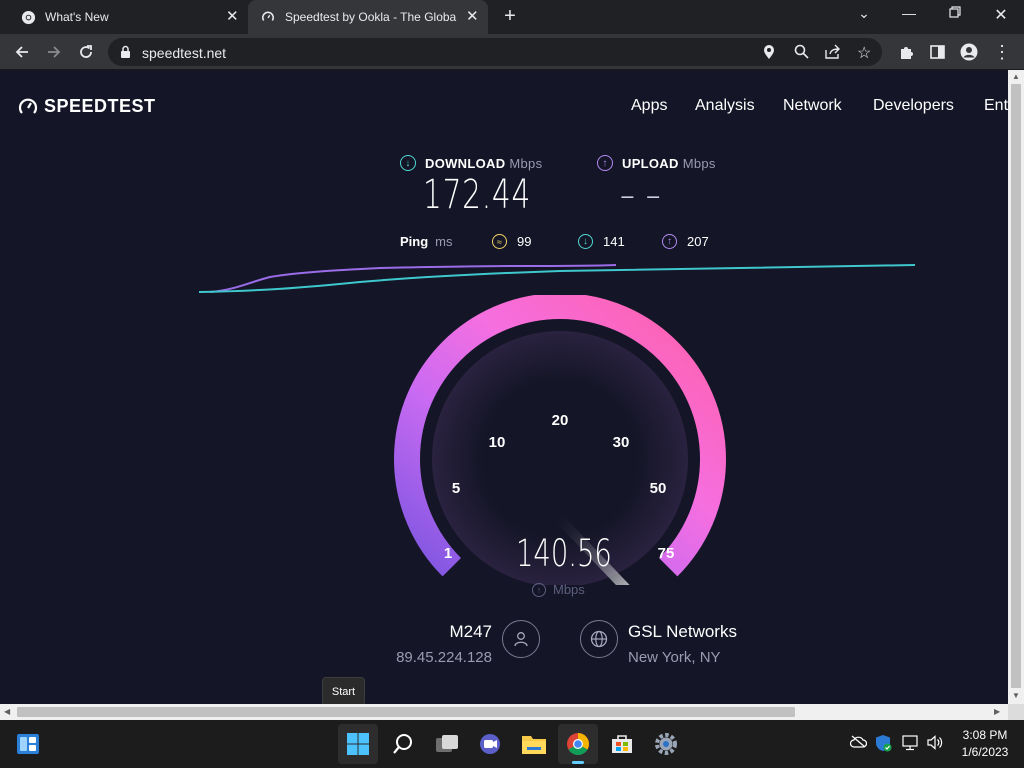 The height and width of the screenshot is (768, 1024). I want to click on location-icon, so click(769, 54).